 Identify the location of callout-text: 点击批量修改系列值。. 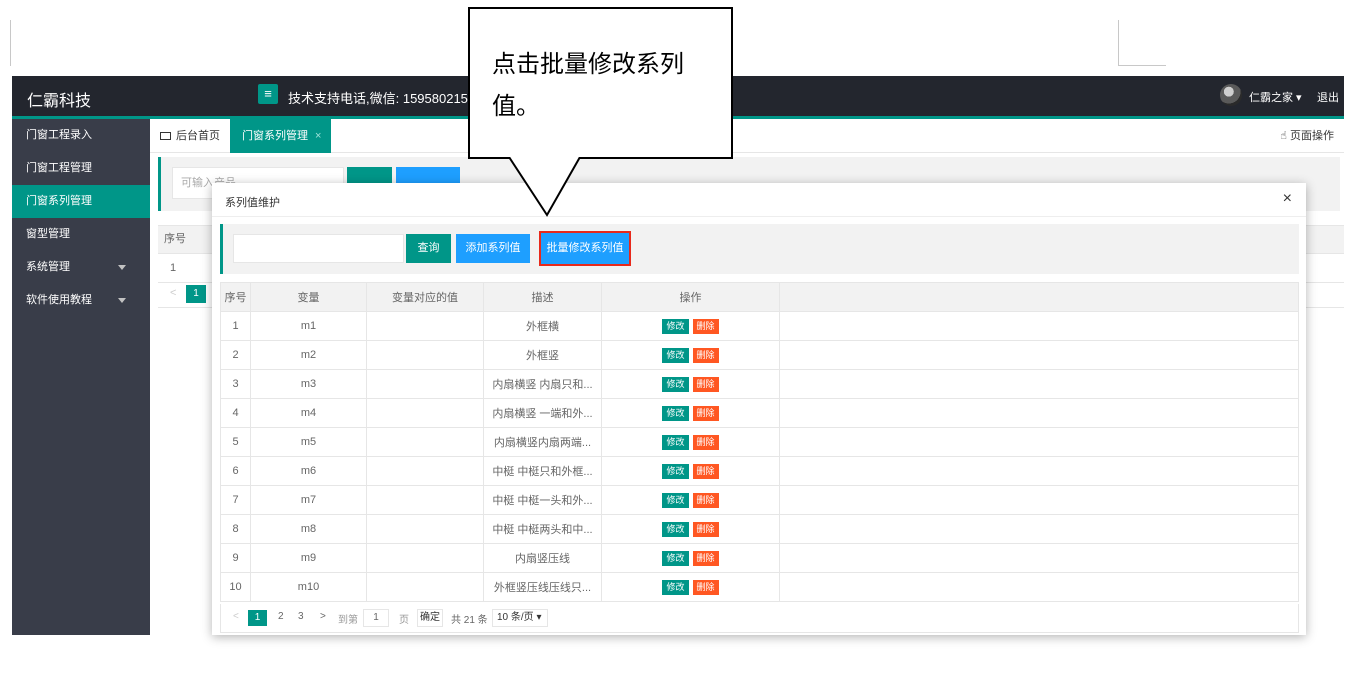
(588, 85).